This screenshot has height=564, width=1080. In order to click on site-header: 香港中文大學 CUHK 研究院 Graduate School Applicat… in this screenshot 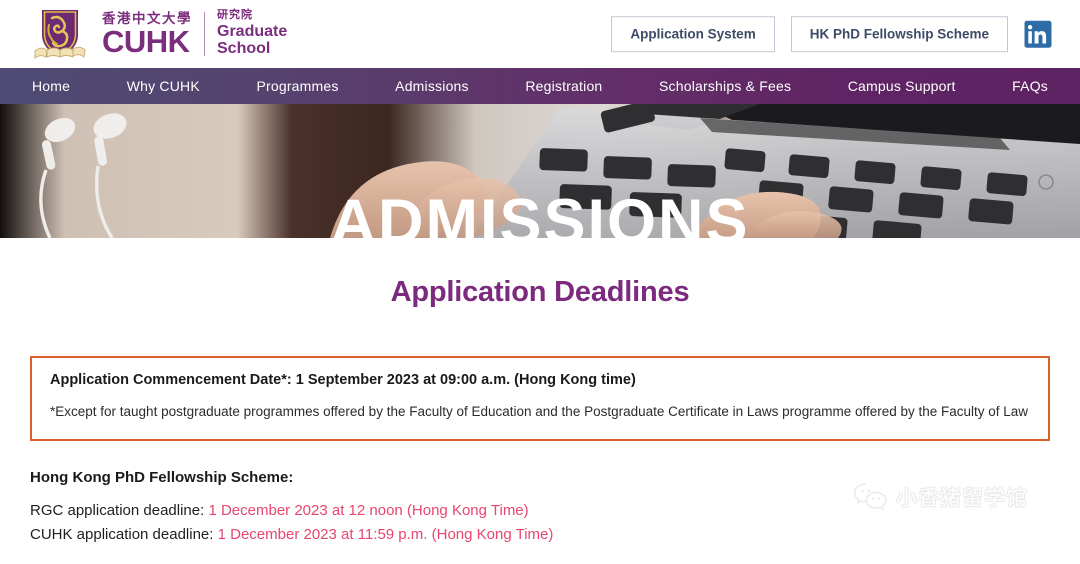, I will do `click(540, 34)`.